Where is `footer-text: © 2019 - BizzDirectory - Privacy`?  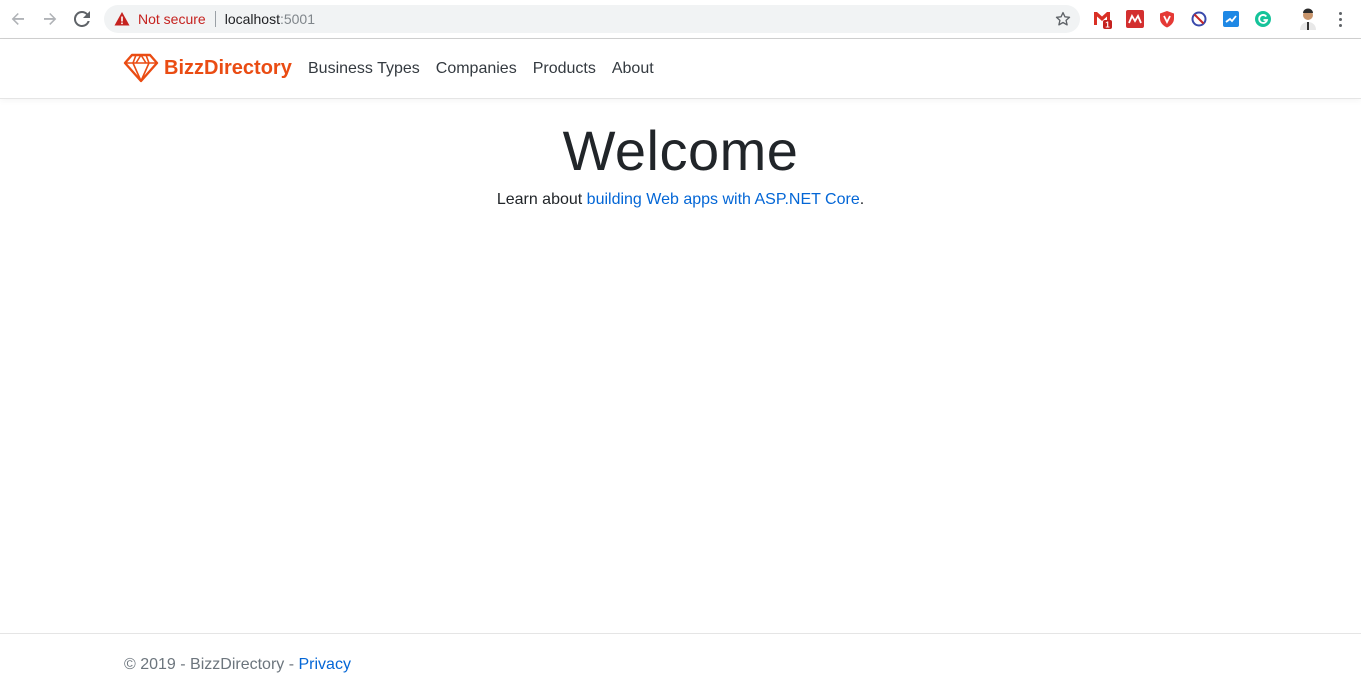
footer-text: © 2019 - BizzDirectory - Privacy is located at coordinates (237, 665).